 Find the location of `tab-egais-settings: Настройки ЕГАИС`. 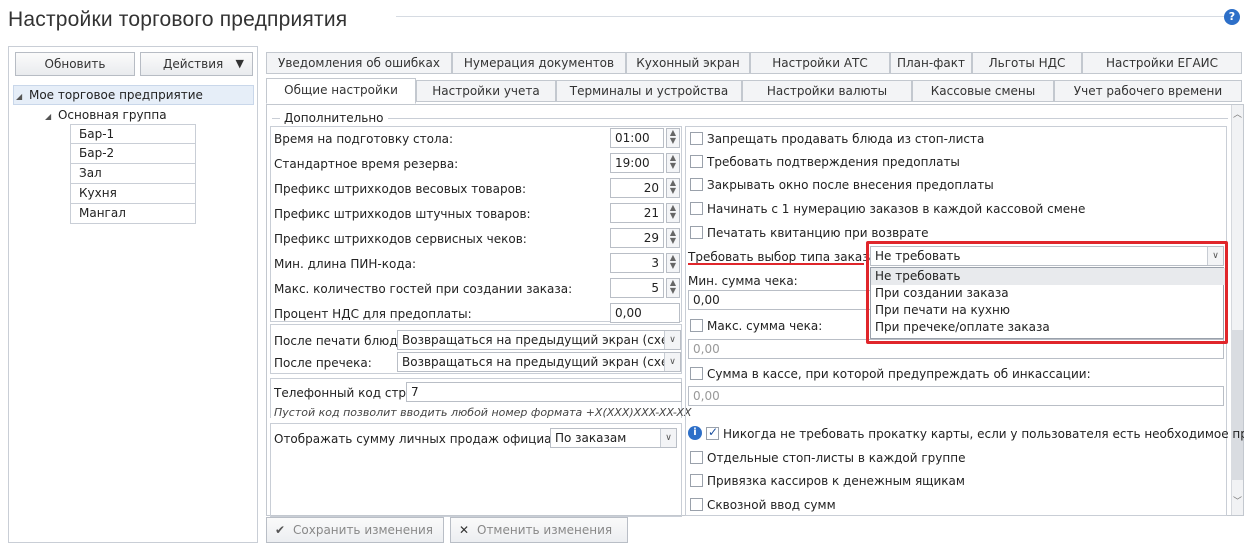

tab-egais-settings: Настройки ЕГАИС is located at coordinates (1162, 63).